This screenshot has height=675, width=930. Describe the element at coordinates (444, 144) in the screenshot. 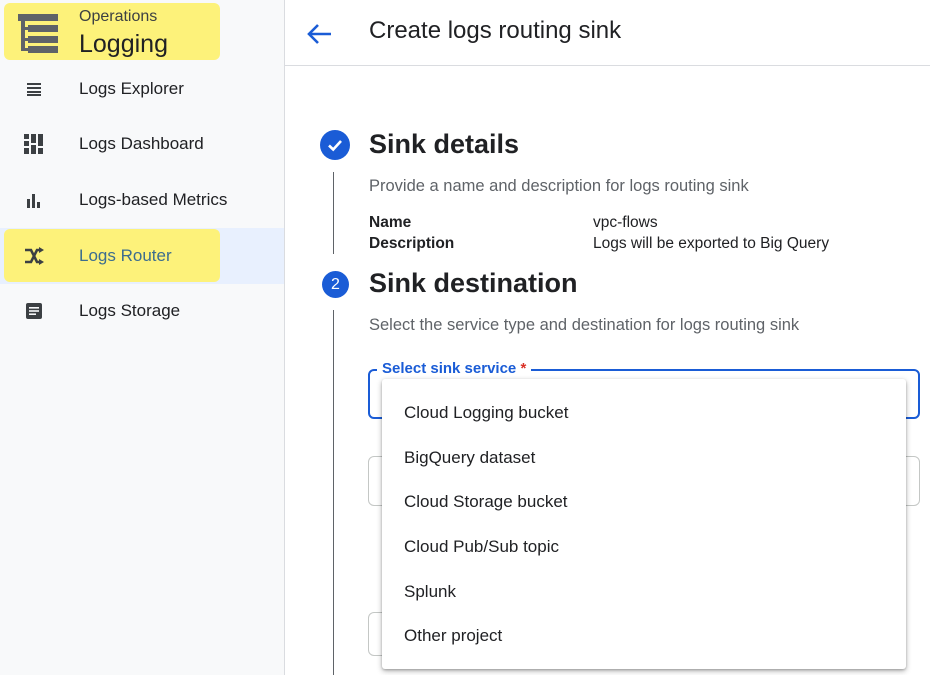

I see `step-title: Sink details` at that location.